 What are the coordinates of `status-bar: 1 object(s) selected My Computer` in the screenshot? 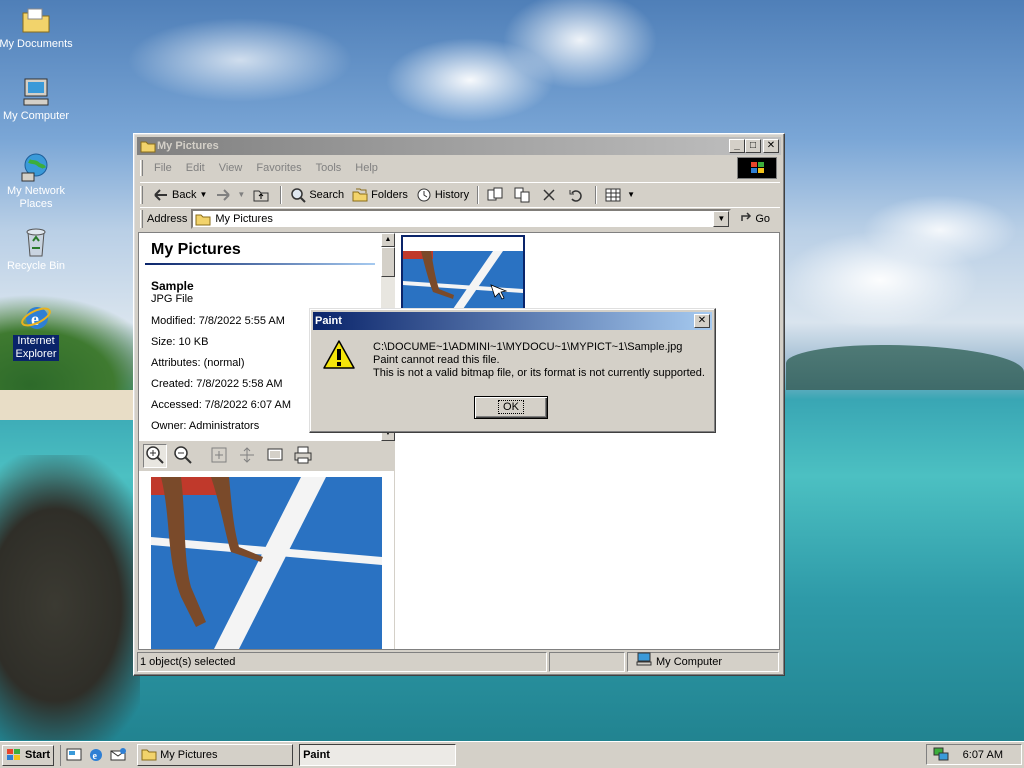 It's located at (459, 662).